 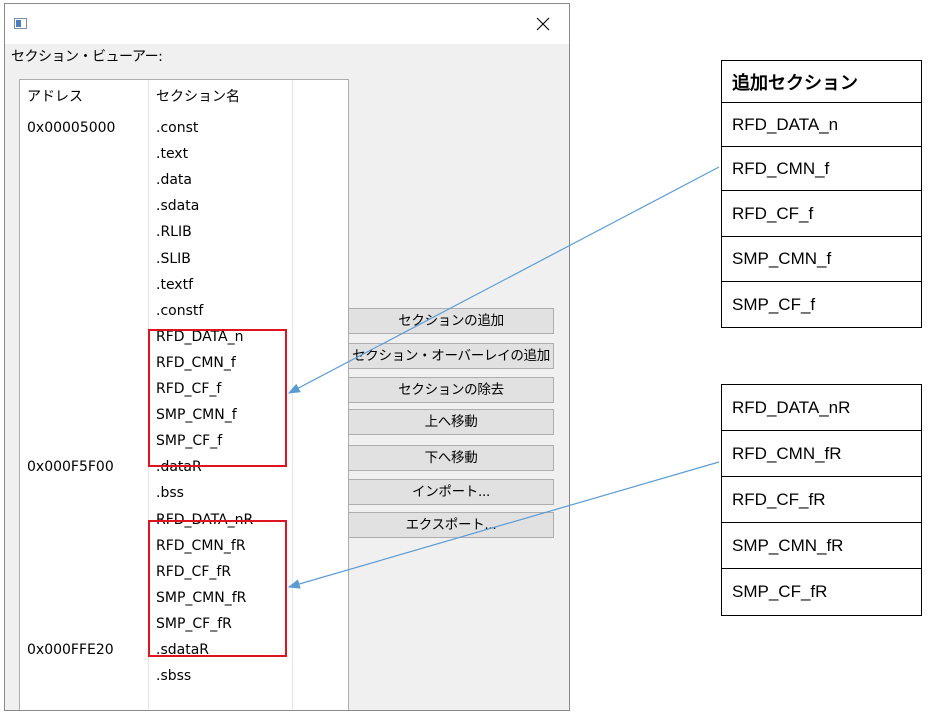 What do you see at coordinates (200, 336) in the screenshot?
I see `row-section-name: RFD_DATA_n` at bounding box center [200, 336].